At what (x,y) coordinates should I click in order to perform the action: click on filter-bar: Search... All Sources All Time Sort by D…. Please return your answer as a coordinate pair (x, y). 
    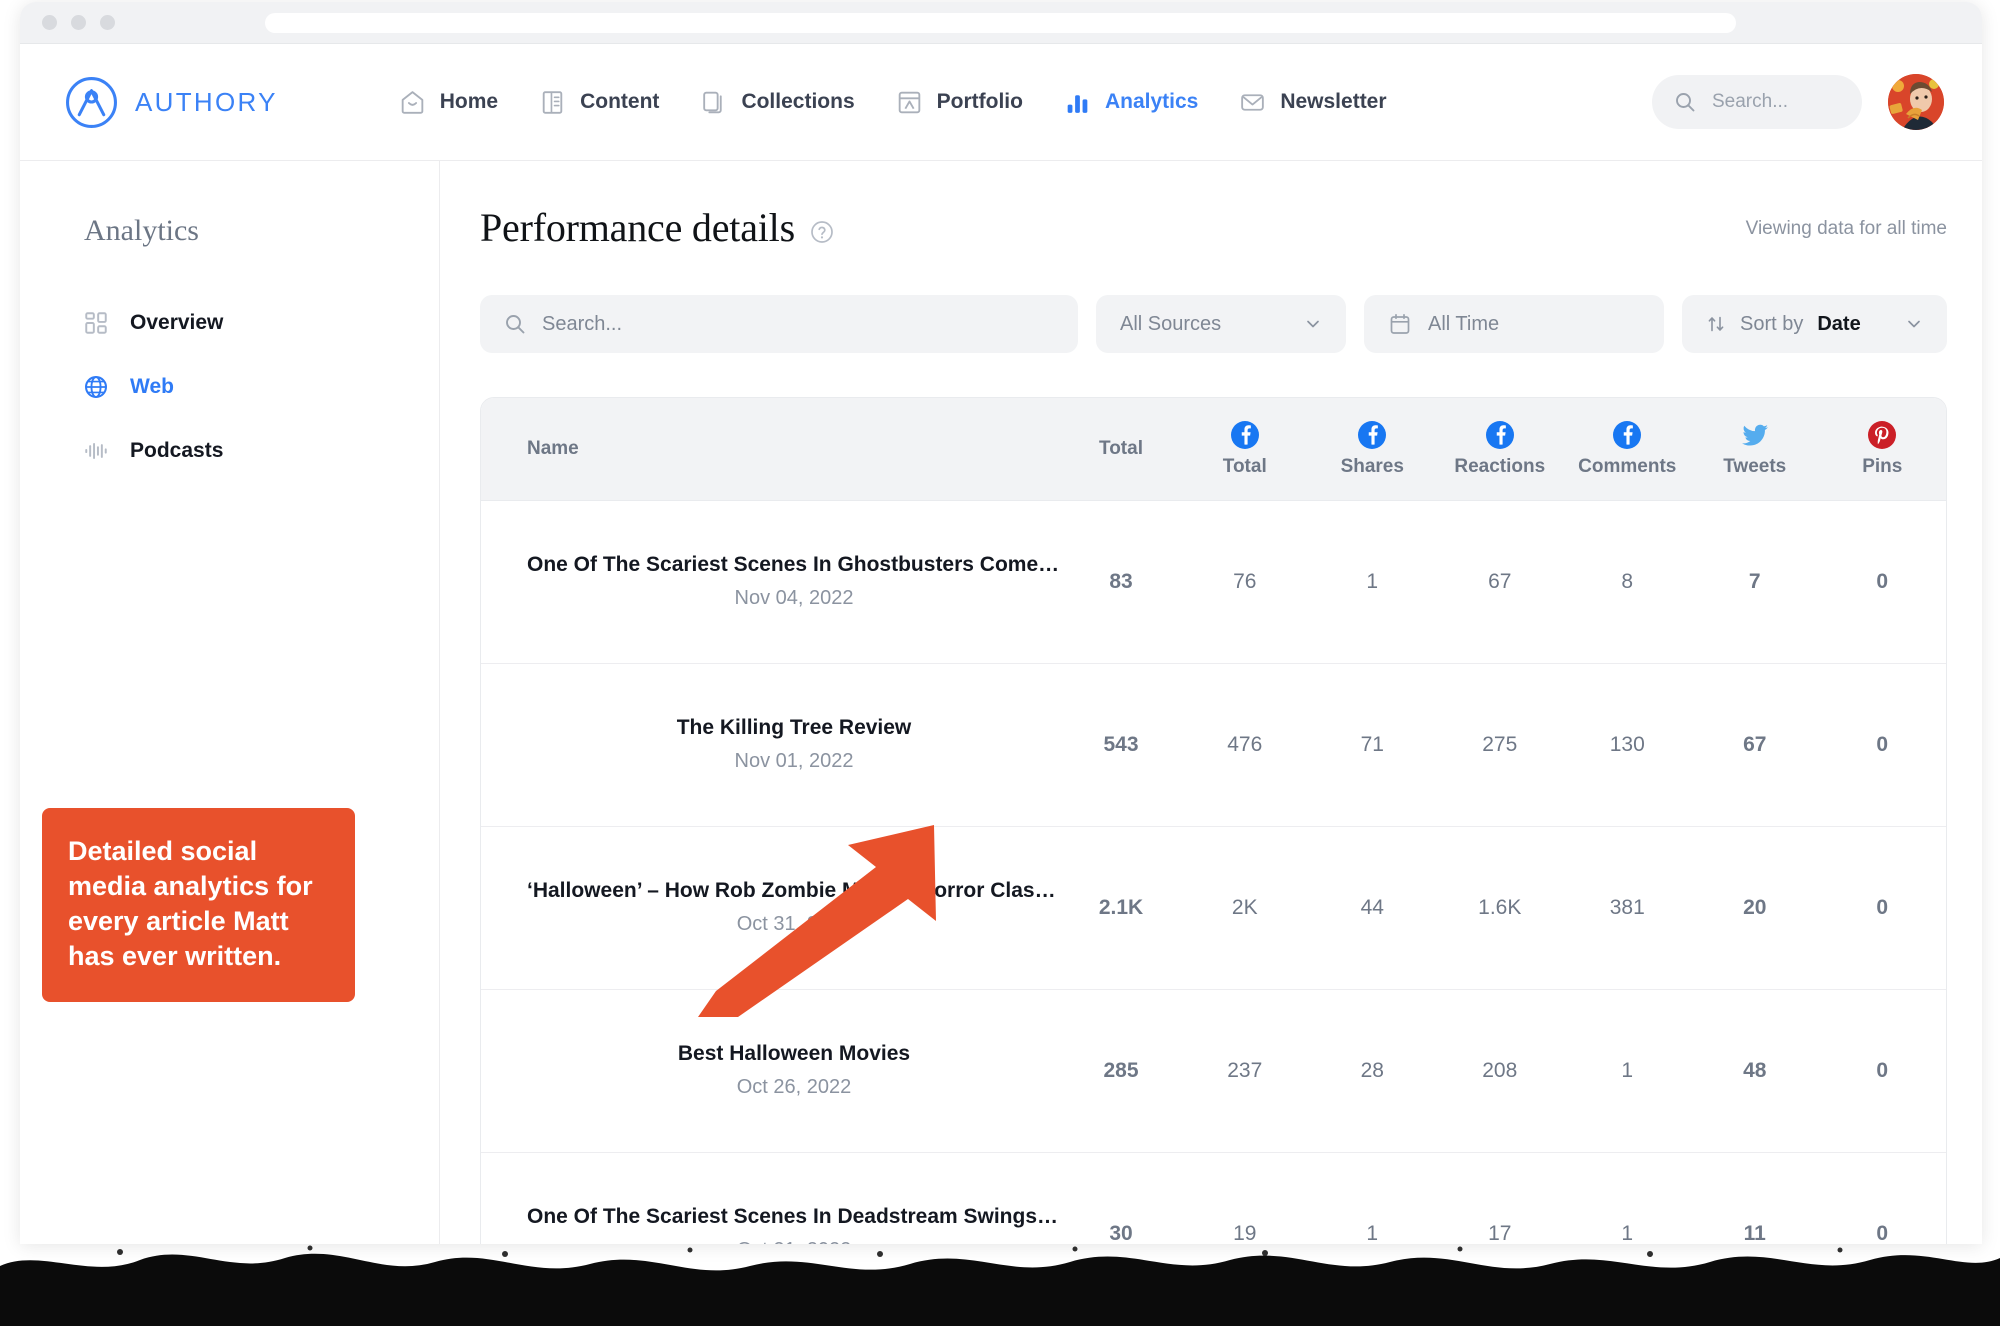
    Looking at the image, I should click on (1213, 324).